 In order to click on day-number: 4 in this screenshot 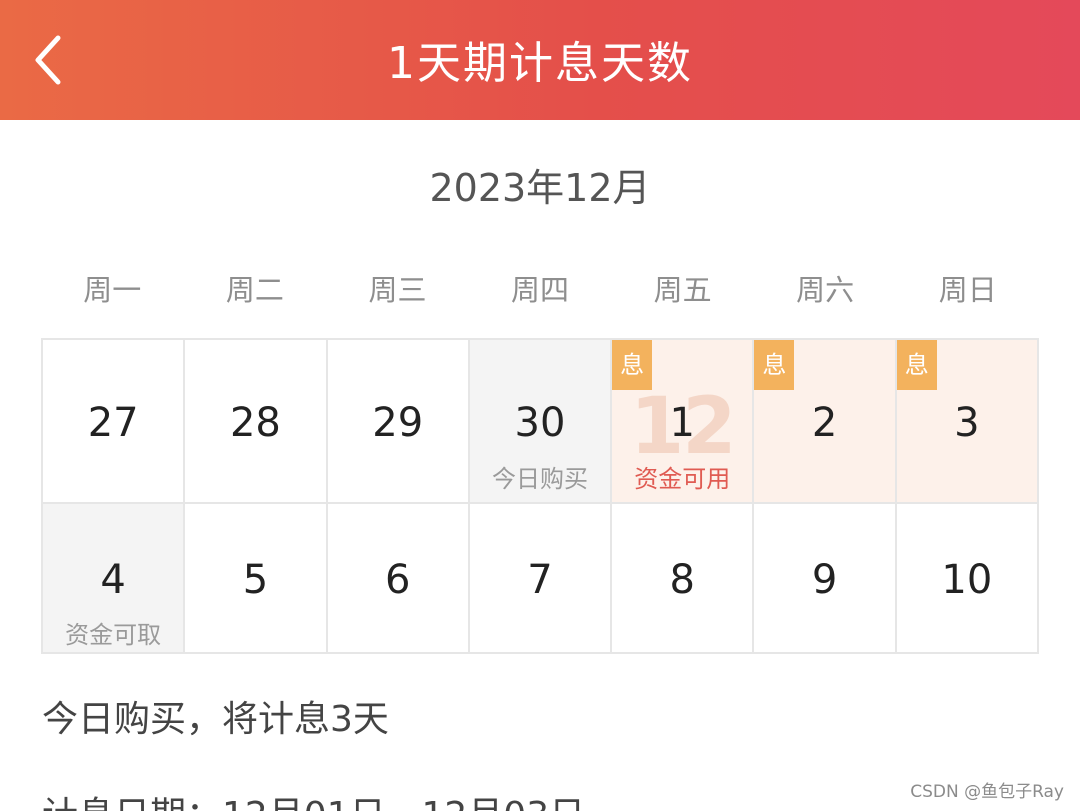, I will do `click(113, 580)`.